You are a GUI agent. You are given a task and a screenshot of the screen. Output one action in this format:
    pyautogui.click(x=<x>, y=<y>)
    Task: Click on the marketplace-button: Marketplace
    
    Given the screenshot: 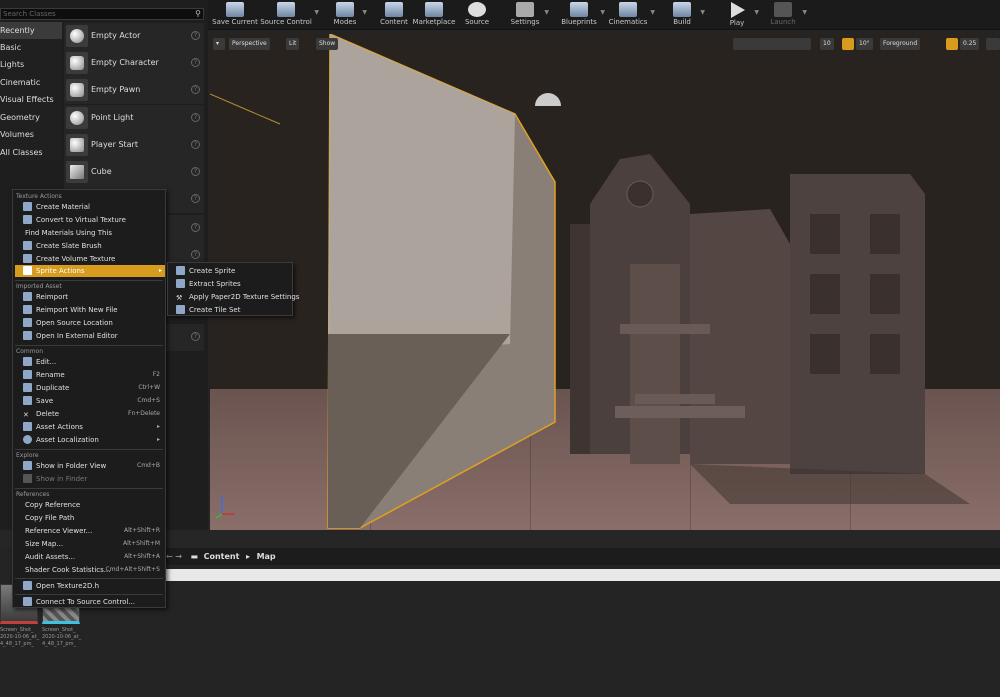 What is the action you would take?
    pyautogui.click(x=434, y=15)
    